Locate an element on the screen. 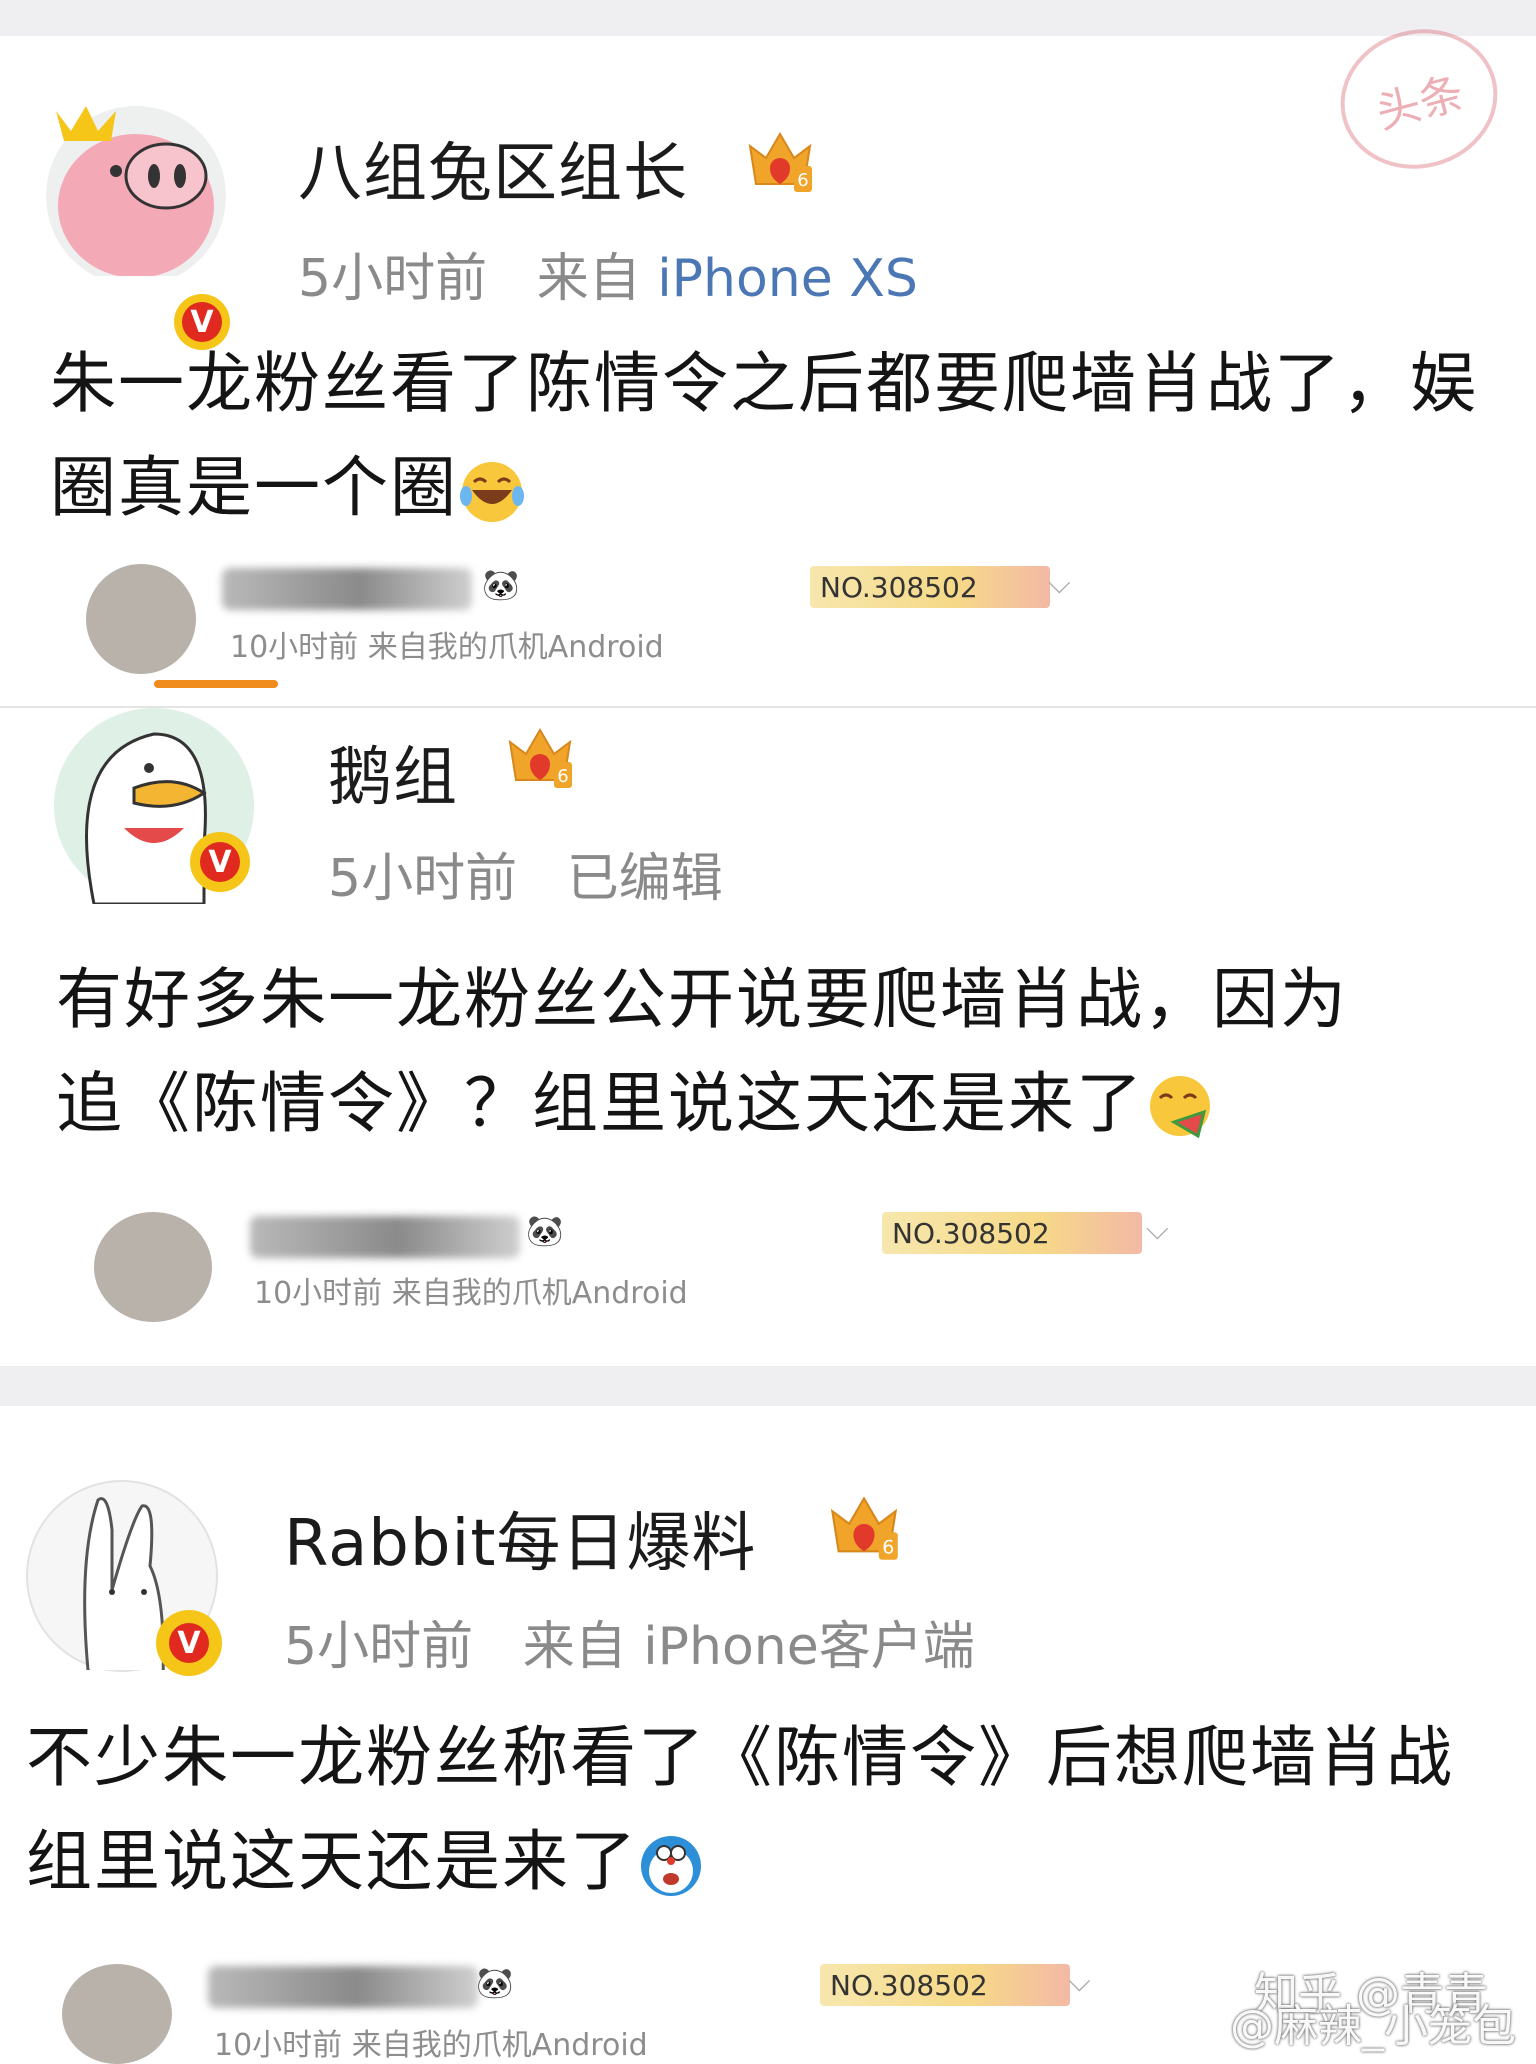  post-source-link: iPhone客户端 is located at coordinates (809, 1647).